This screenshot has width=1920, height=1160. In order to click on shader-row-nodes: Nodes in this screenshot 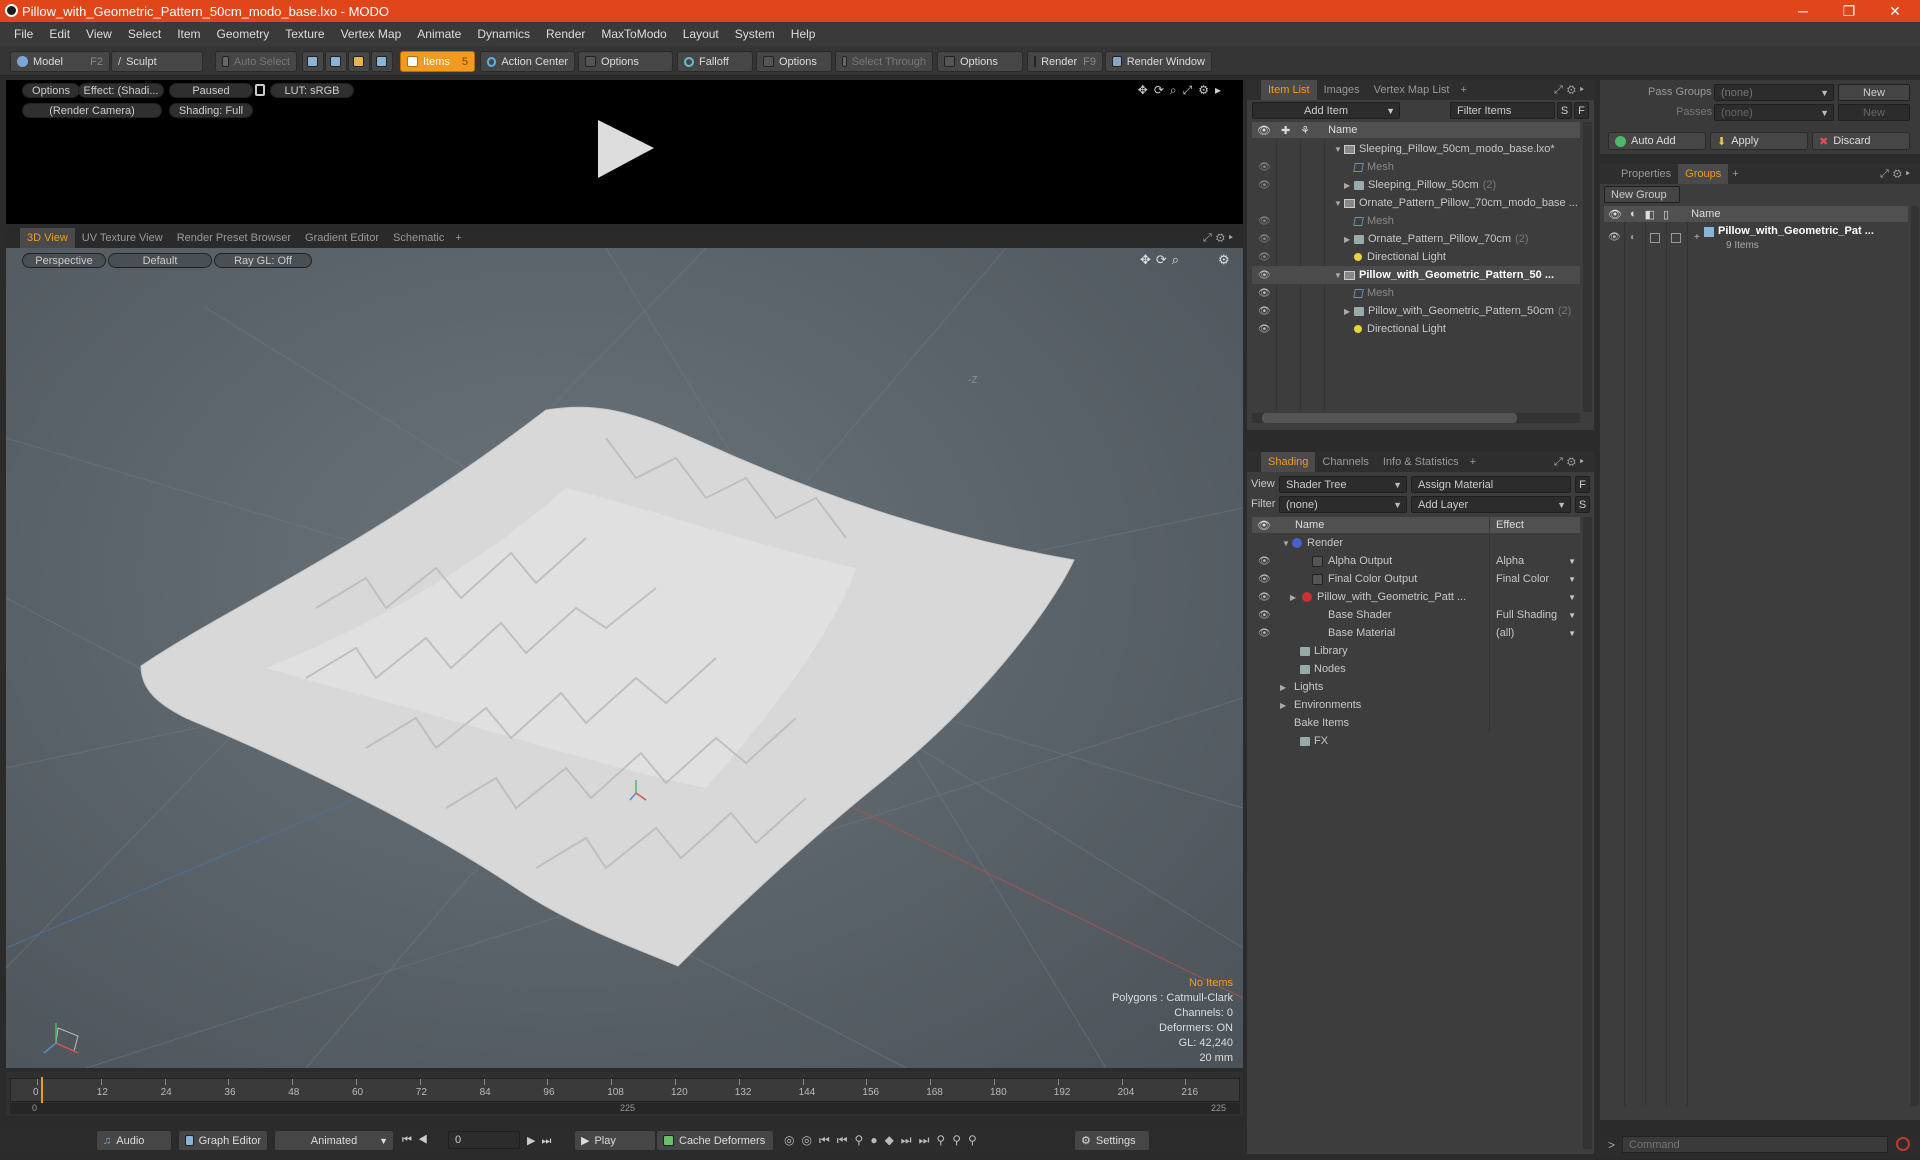, I will do `click(1416, 669)`.